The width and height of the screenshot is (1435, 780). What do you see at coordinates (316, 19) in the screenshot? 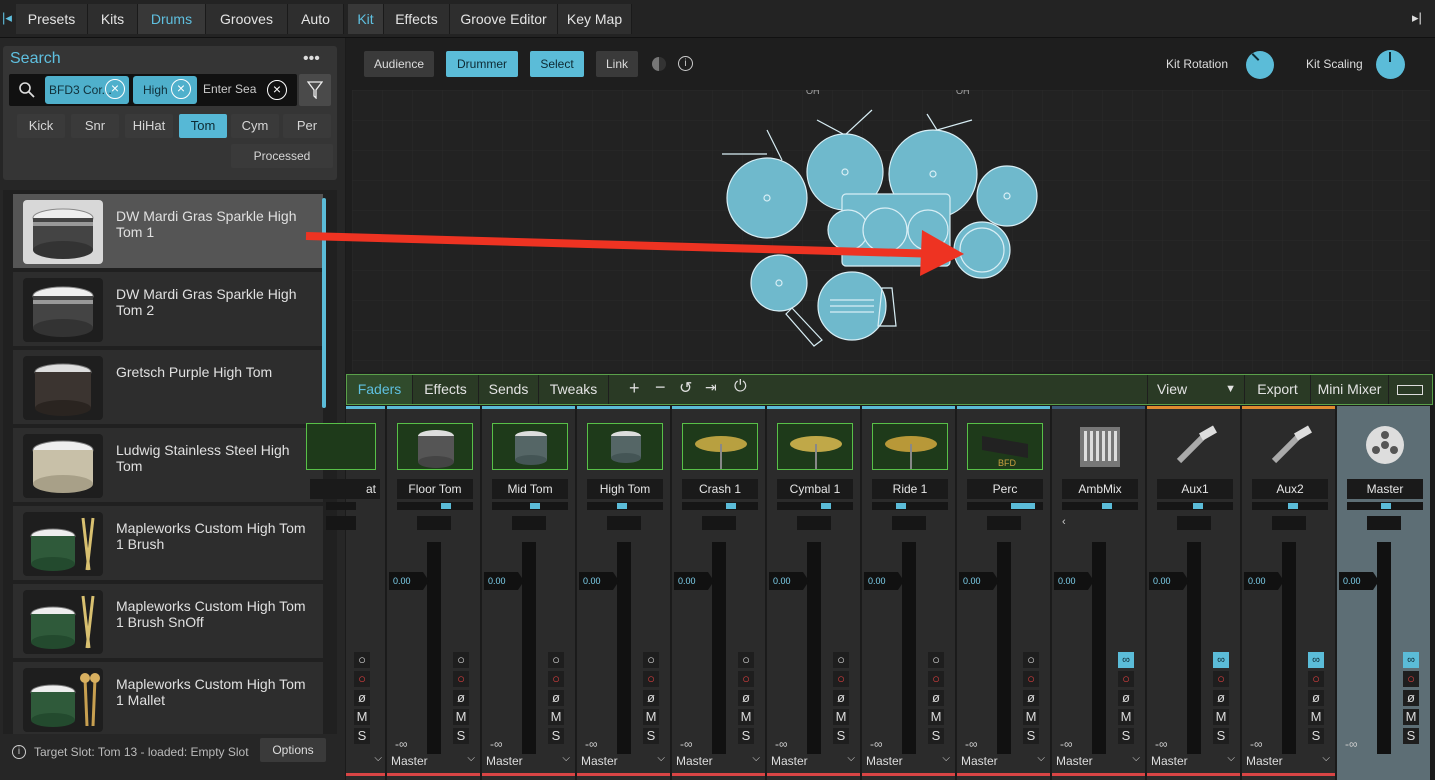
I see `tab-auto: Auto` at bounding box center [316, 19].